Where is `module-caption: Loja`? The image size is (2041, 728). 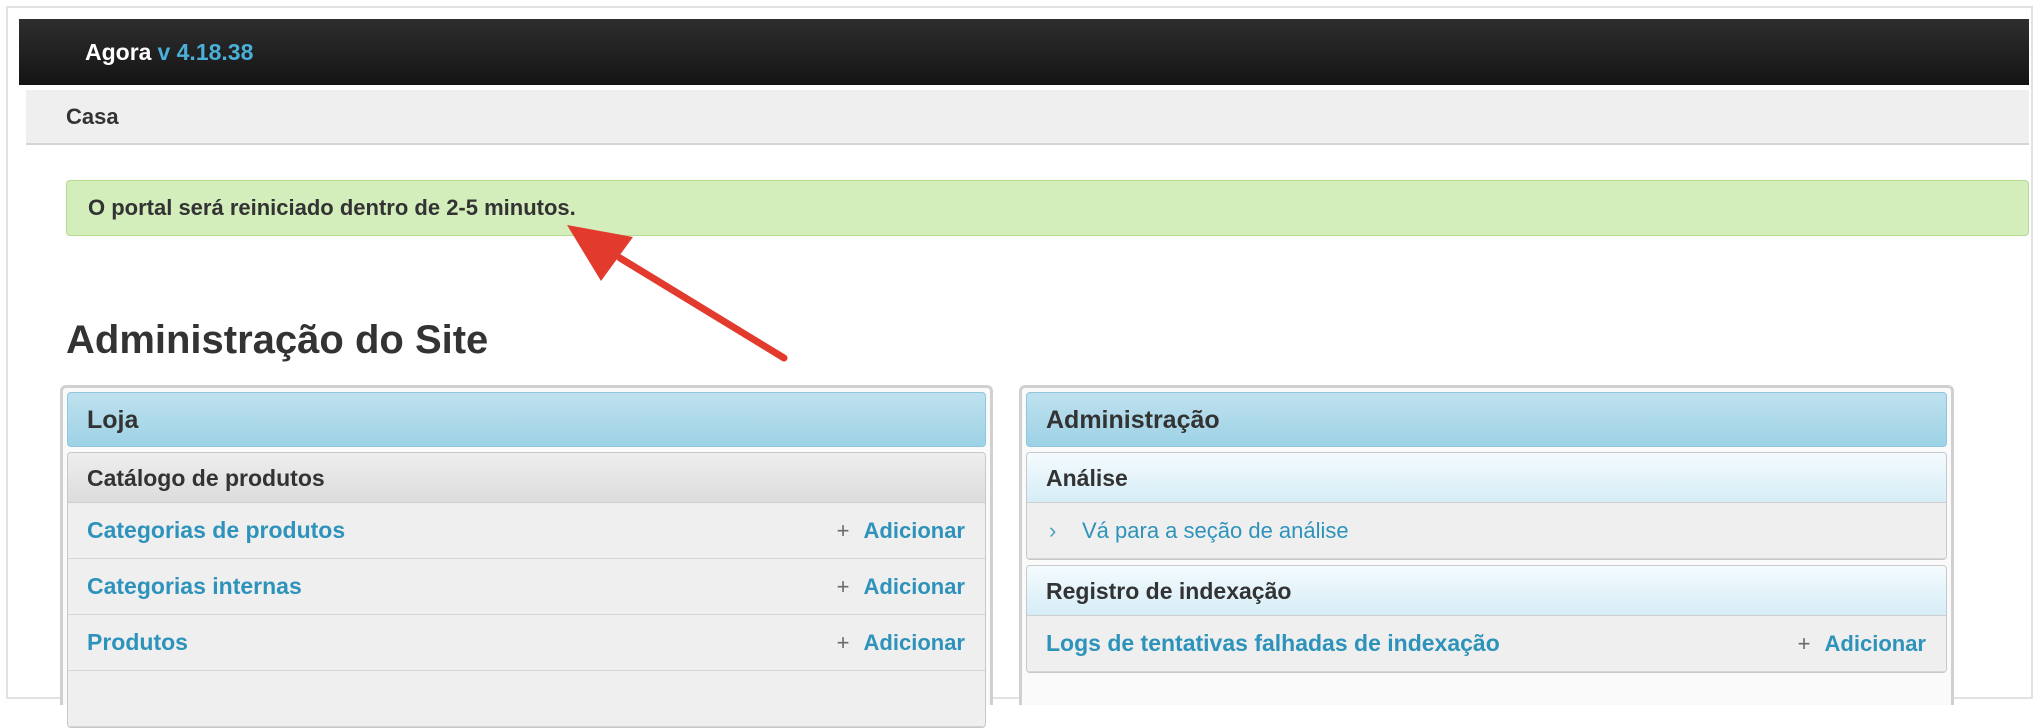 module-caption: Loja is located at coordinates (526, 419).